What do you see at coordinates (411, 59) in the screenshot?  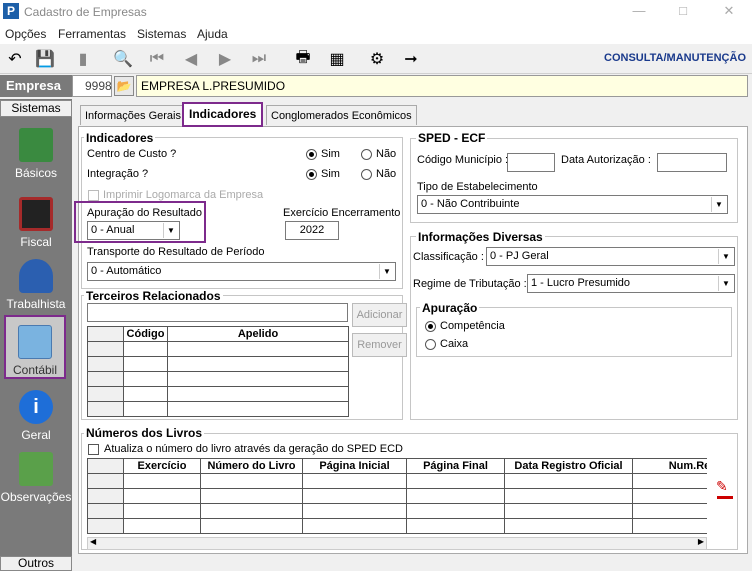 I see `exit-icon: ➞` at bounding box center [411, 59].